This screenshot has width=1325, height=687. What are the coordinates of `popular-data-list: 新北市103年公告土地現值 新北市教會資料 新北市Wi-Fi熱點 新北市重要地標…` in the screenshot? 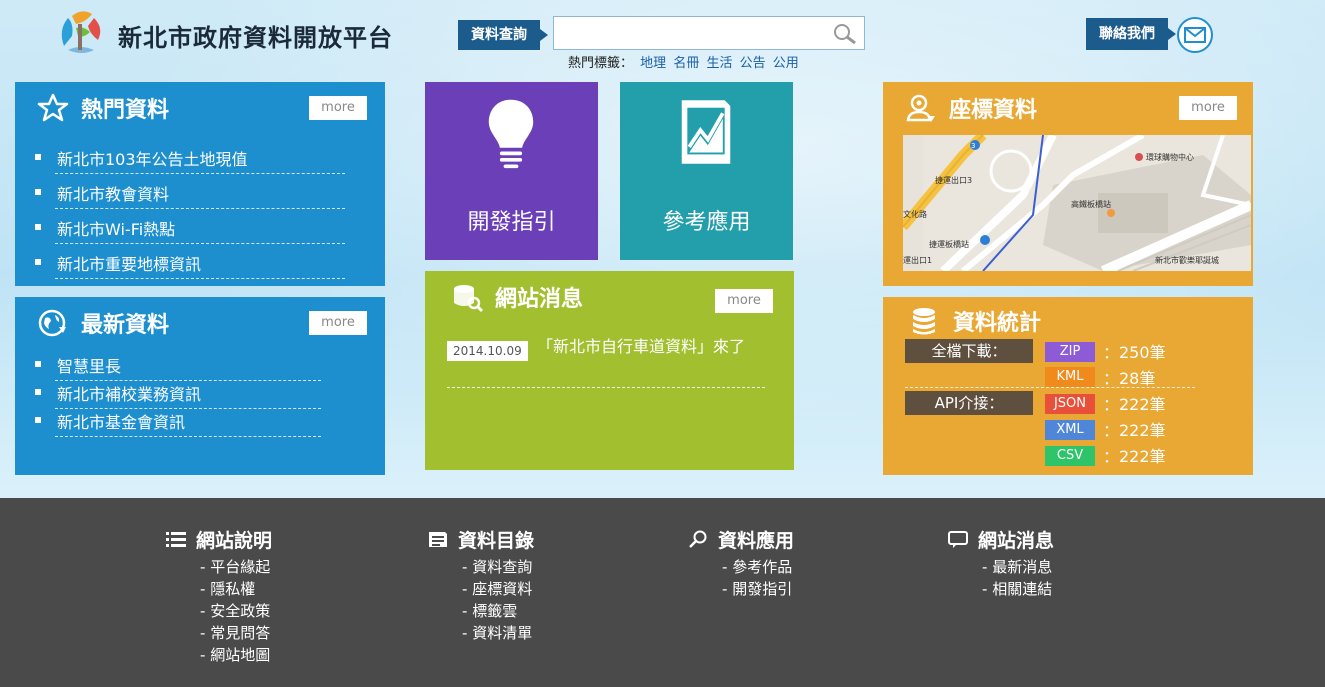 It's located at (190, 216).